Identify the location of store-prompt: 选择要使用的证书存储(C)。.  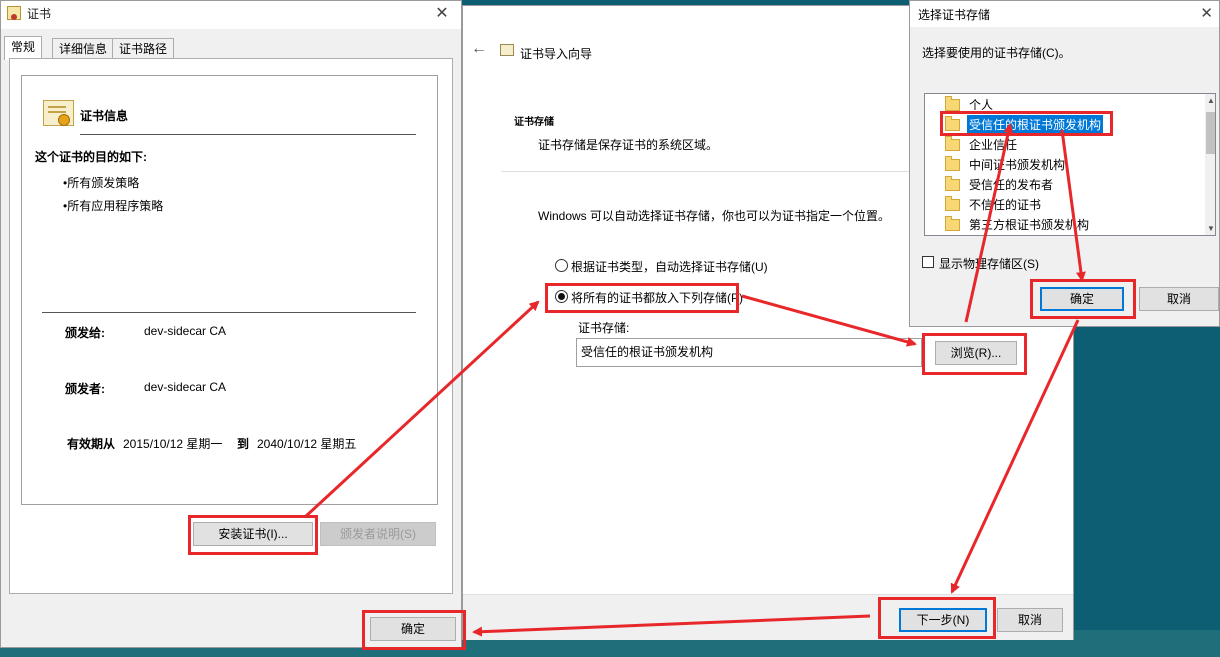
(996, 53).